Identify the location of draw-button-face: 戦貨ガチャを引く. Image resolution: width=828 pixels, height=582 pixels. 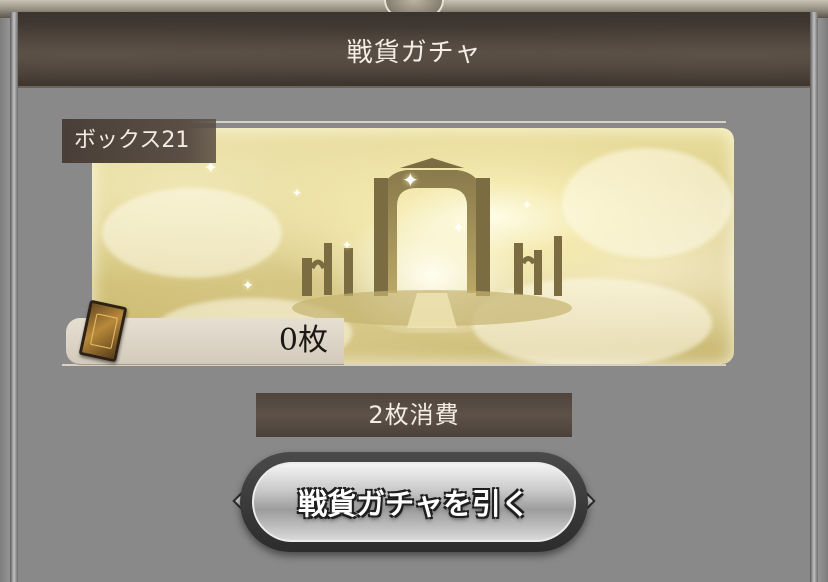
(414, 502).